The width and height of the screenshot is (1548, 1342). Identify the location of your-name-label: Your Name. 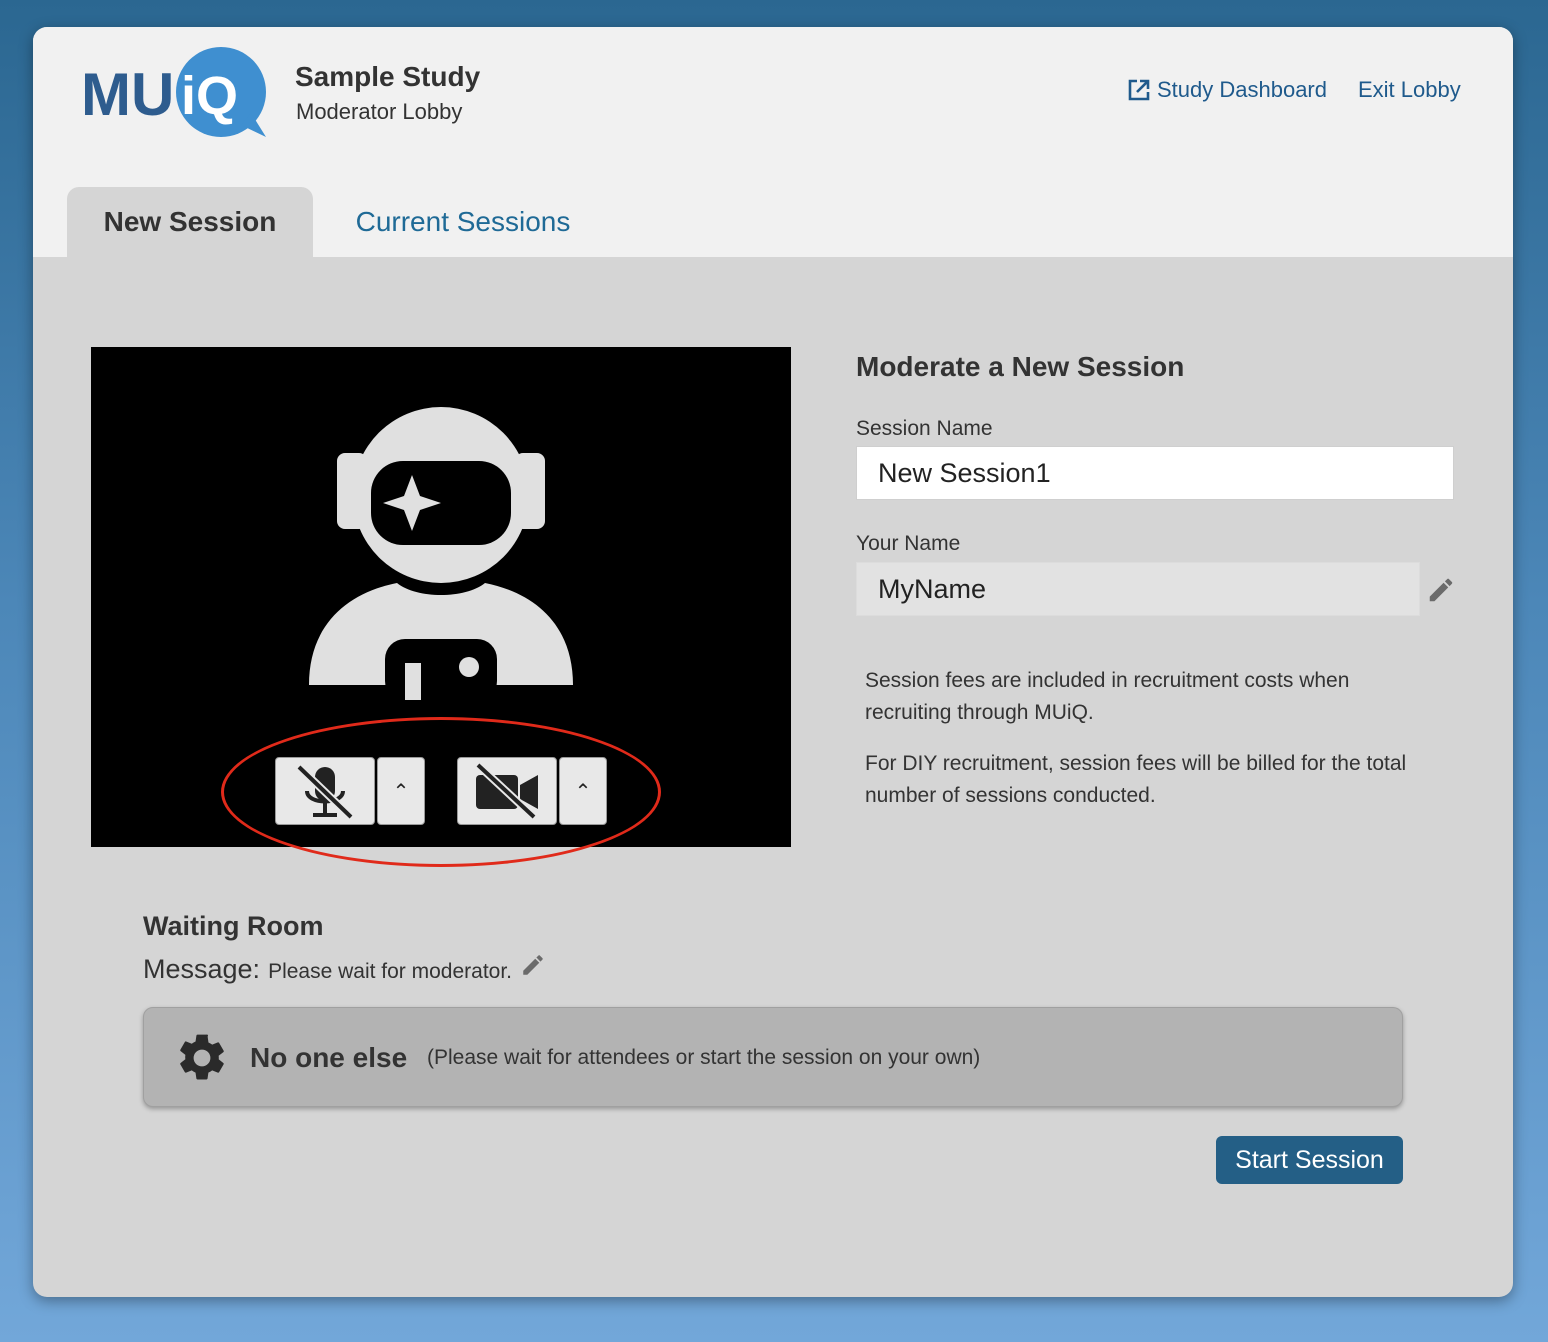
(908, 543).